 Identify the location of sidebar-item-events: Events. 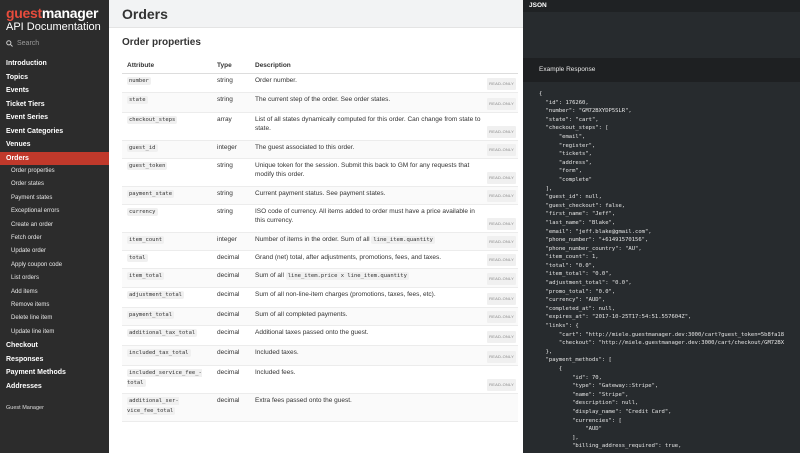
(54, 91).